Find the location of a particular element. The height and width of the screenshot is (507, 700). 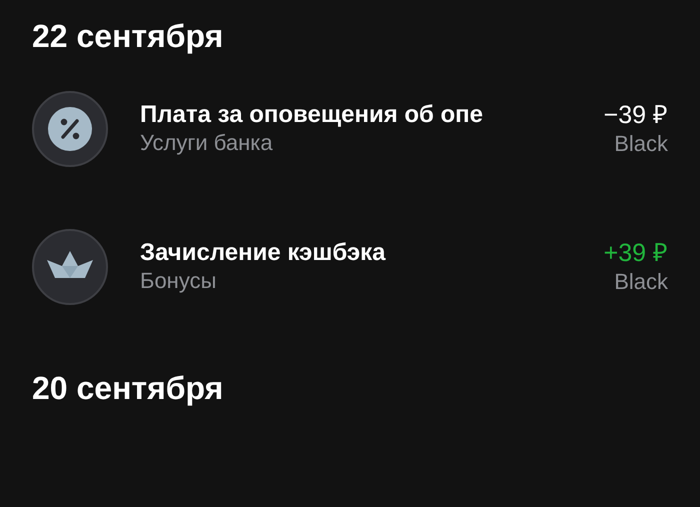

operation-amount: +39 ₽ is located at coordinates (636, 252).